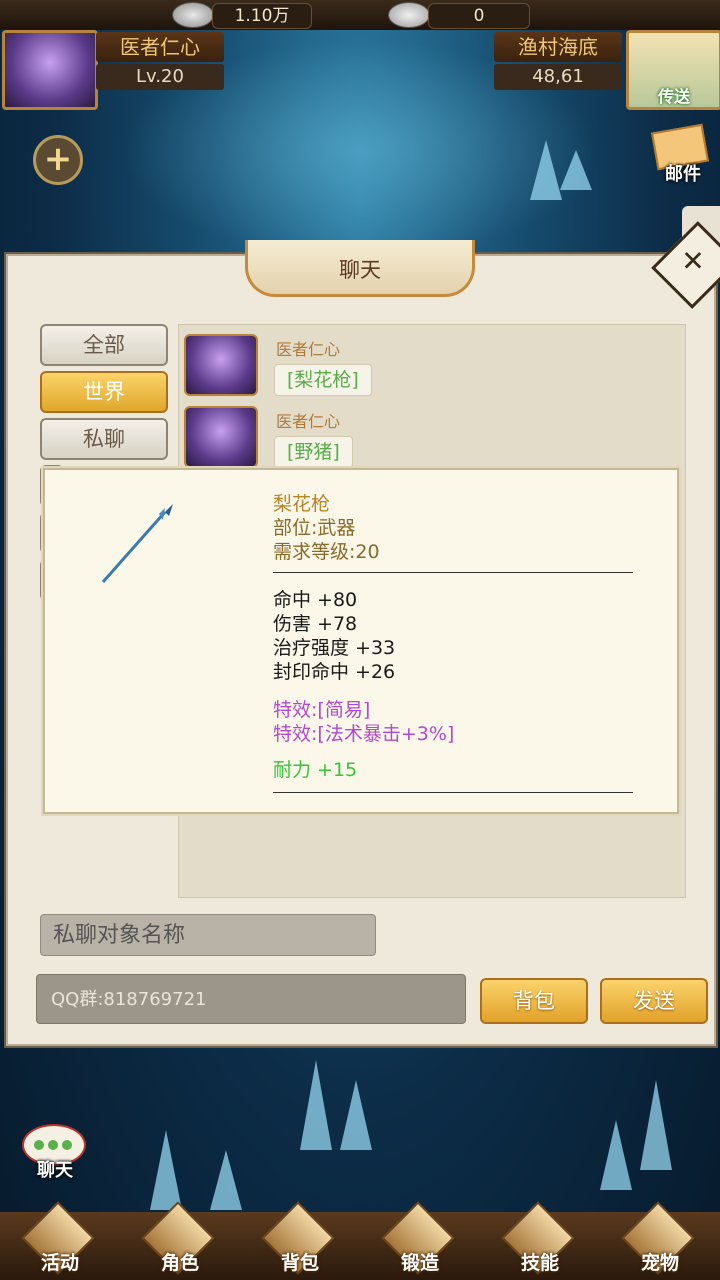 The width and height of the screenshot is (720, 1280). Describe the element at coordinates (673, 70) in the screenshot. I see `teleport-button: 传送` at that location.